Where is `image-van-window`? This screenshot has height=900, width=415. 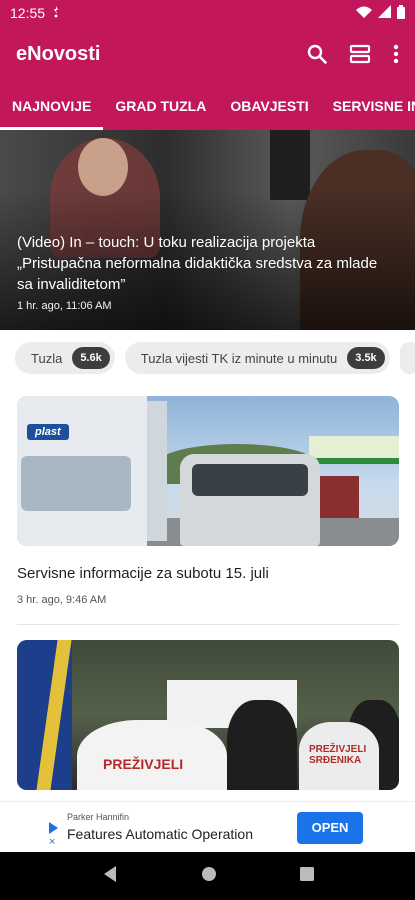
image-van-window is located at coordinates (250, 480).